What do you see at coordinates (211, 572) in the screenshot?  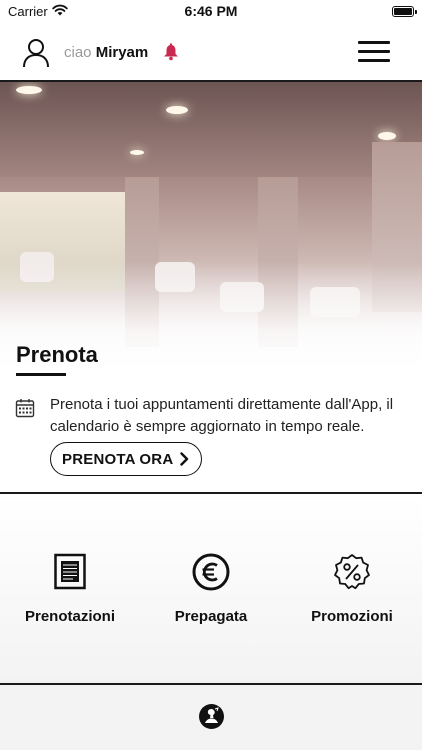 I see `euro-icon` at bounding box center [211, 572].